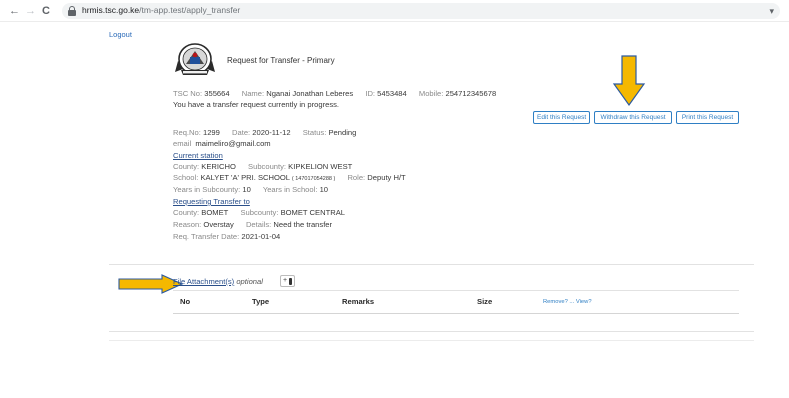 The height and width of the screenshot is (398, 789). I want to click on lock-icon, so click(72, 11).